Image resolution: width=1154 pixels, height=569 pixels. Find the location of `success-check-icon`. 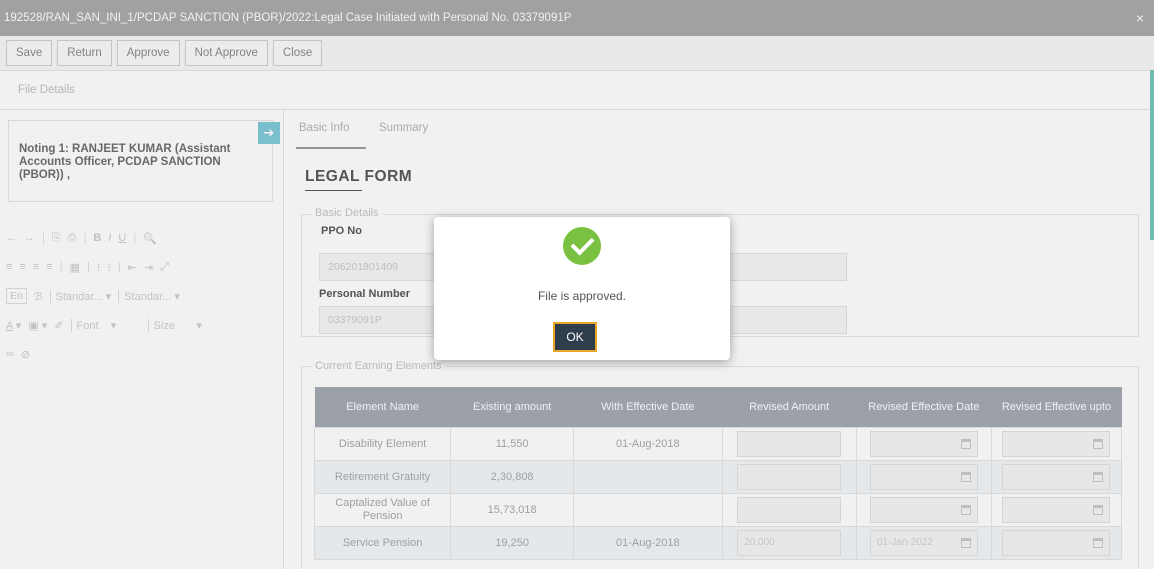

success-check-icon is located at coordinates (582, 246).